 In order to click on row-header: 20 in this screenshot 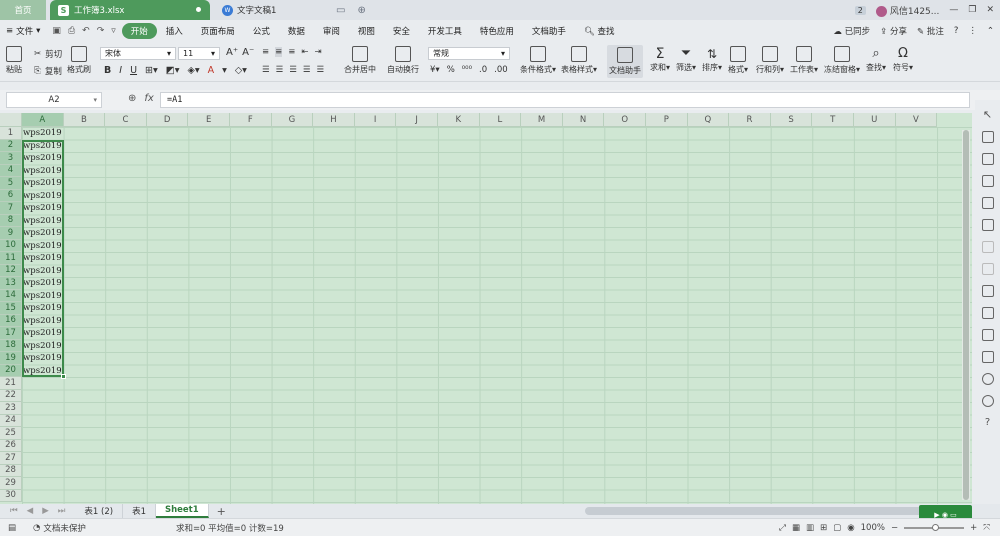, I will do `click(11, 370)`.